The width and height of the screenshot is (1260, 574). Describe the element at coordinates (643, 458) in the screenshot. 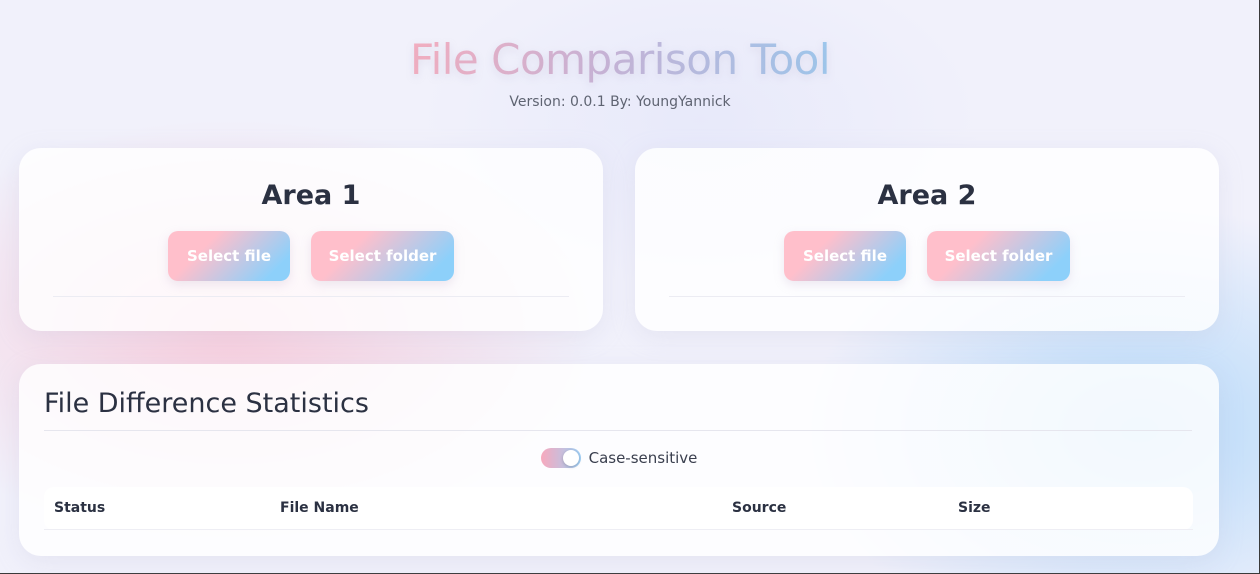

I see `case-sensitive-label: Case-sensitive` at that location.